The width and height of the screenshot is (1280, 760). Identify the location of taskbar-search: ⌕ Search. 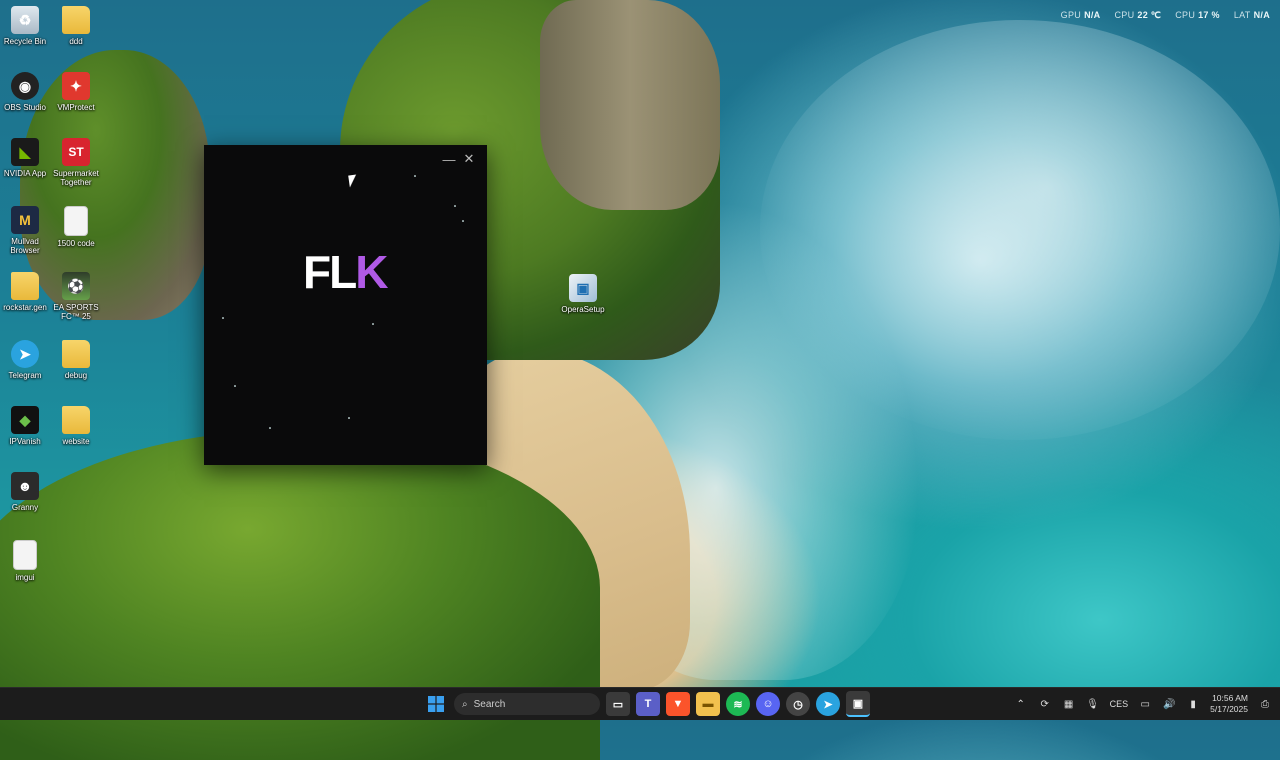
(527, 704).